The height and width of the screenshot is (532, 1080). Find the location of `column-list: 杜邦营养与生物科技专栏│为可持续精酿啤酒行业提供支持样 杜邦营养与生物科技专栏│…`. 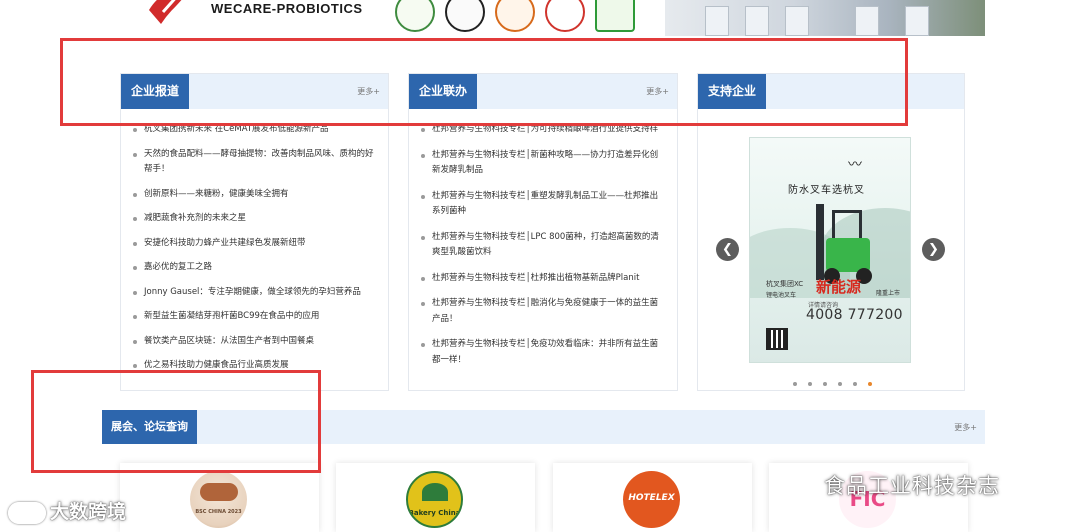

column-list: 杜邦营养与生物科技专栏│为可持续精酿啤酒行业提供支持样 杜邦营养与生物科技专栏│… is located at coordinates (543, 245).